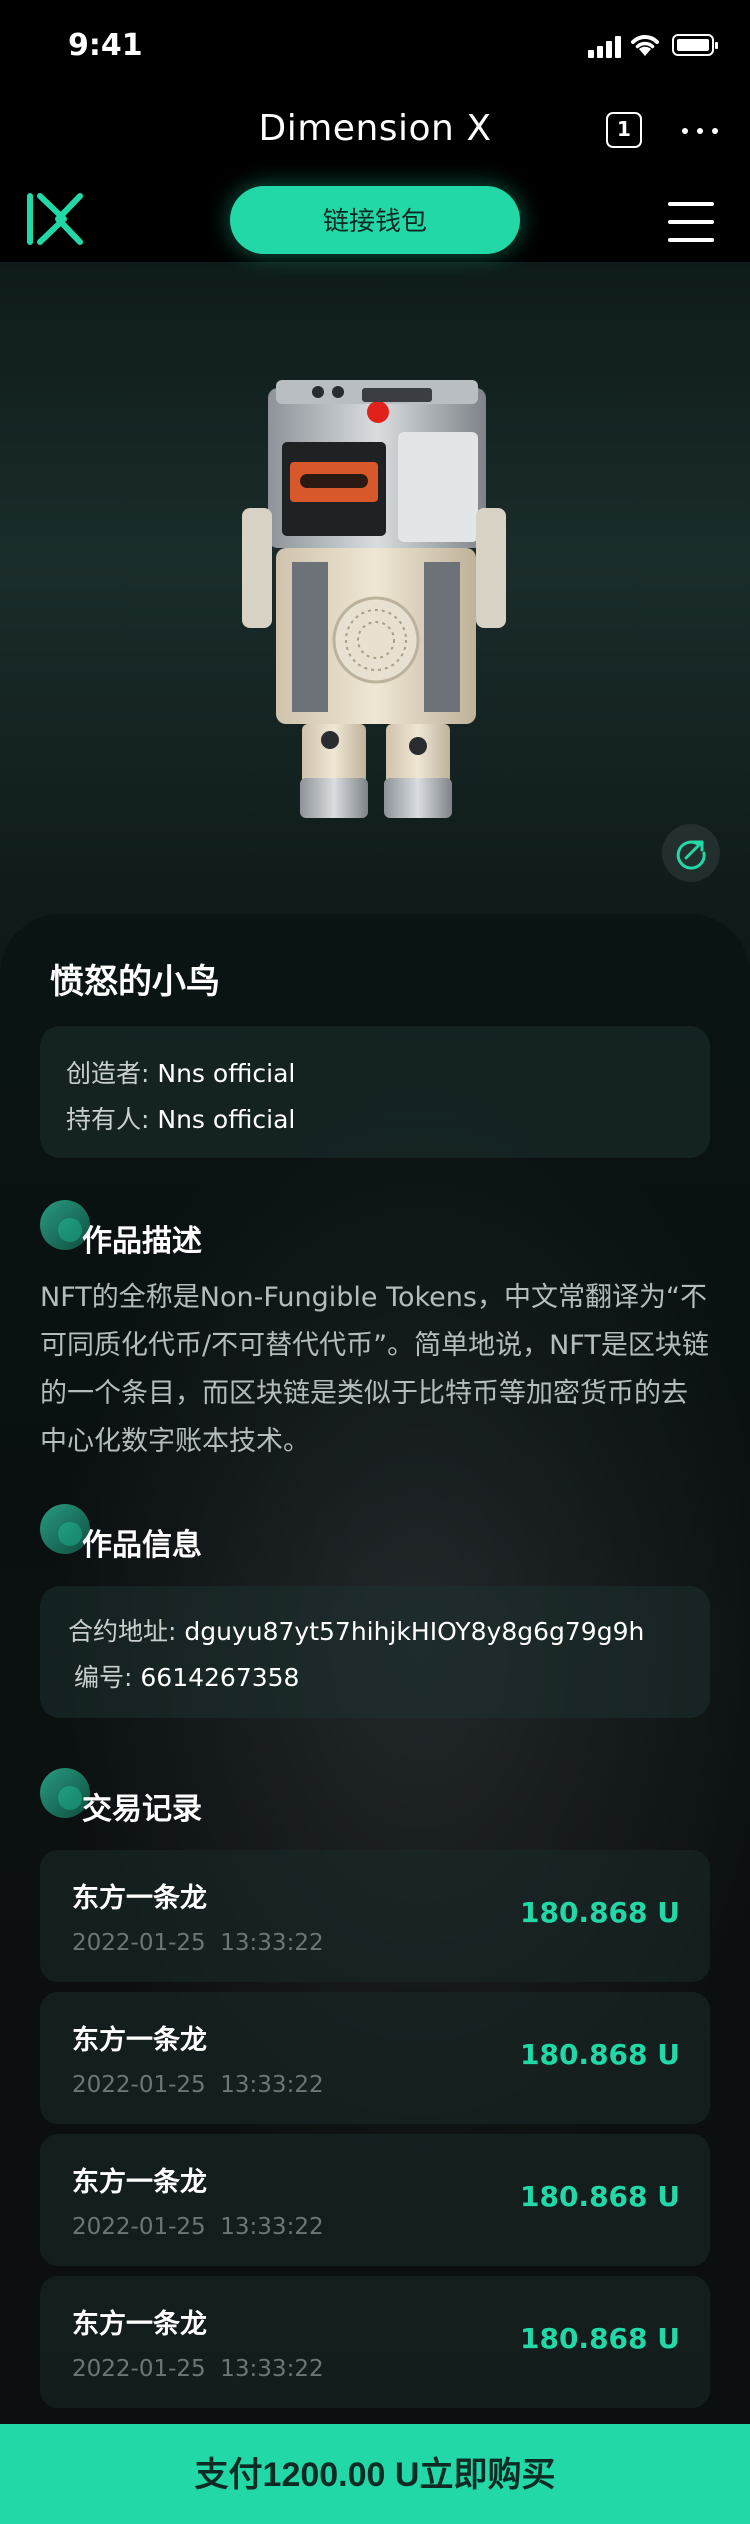 The height and width of the screenshot is (2524, 750). What do you see at coordinates (226, 1119) in the screenshot?
I see `owner-value: Nns official` at bounding box center [226, 1119].